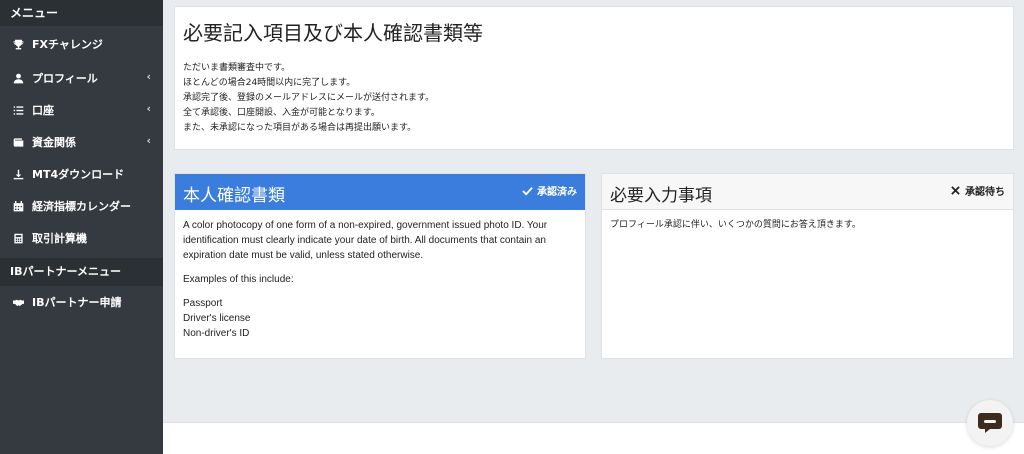 Image resolution: width=1024 pixels, height=454 pixels. I want to click on status-badge: 承認済み, so click(549, 190).